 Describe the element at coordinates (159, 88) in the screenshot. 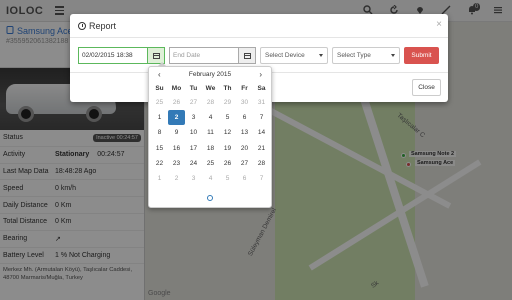

I see `weekday-header: Su` at that location.